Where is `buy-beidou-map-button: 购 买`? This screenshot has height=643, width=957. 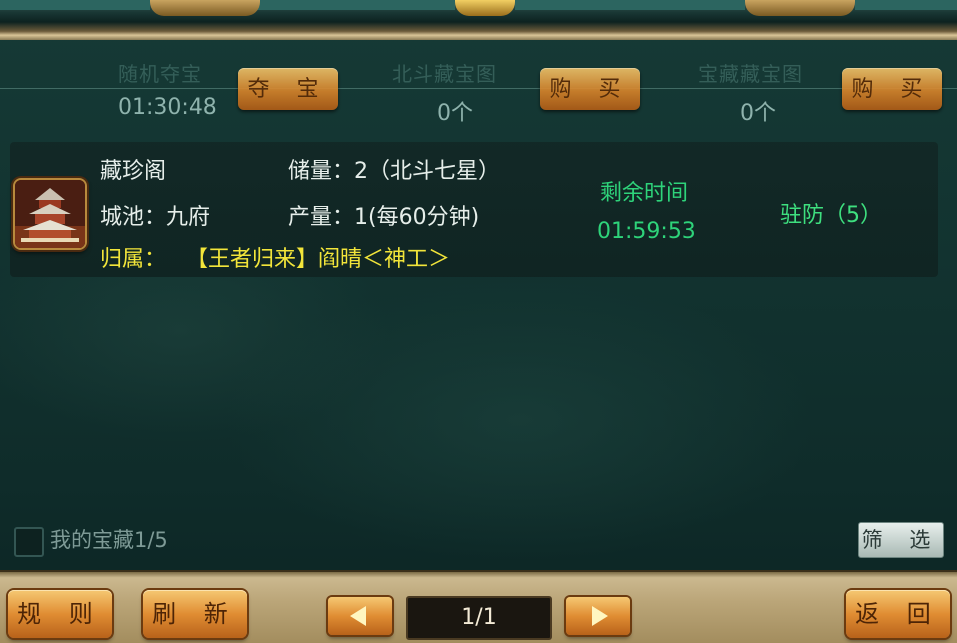 buy-beidou-map-button: 购 买 is located at coordinates (590, 89).